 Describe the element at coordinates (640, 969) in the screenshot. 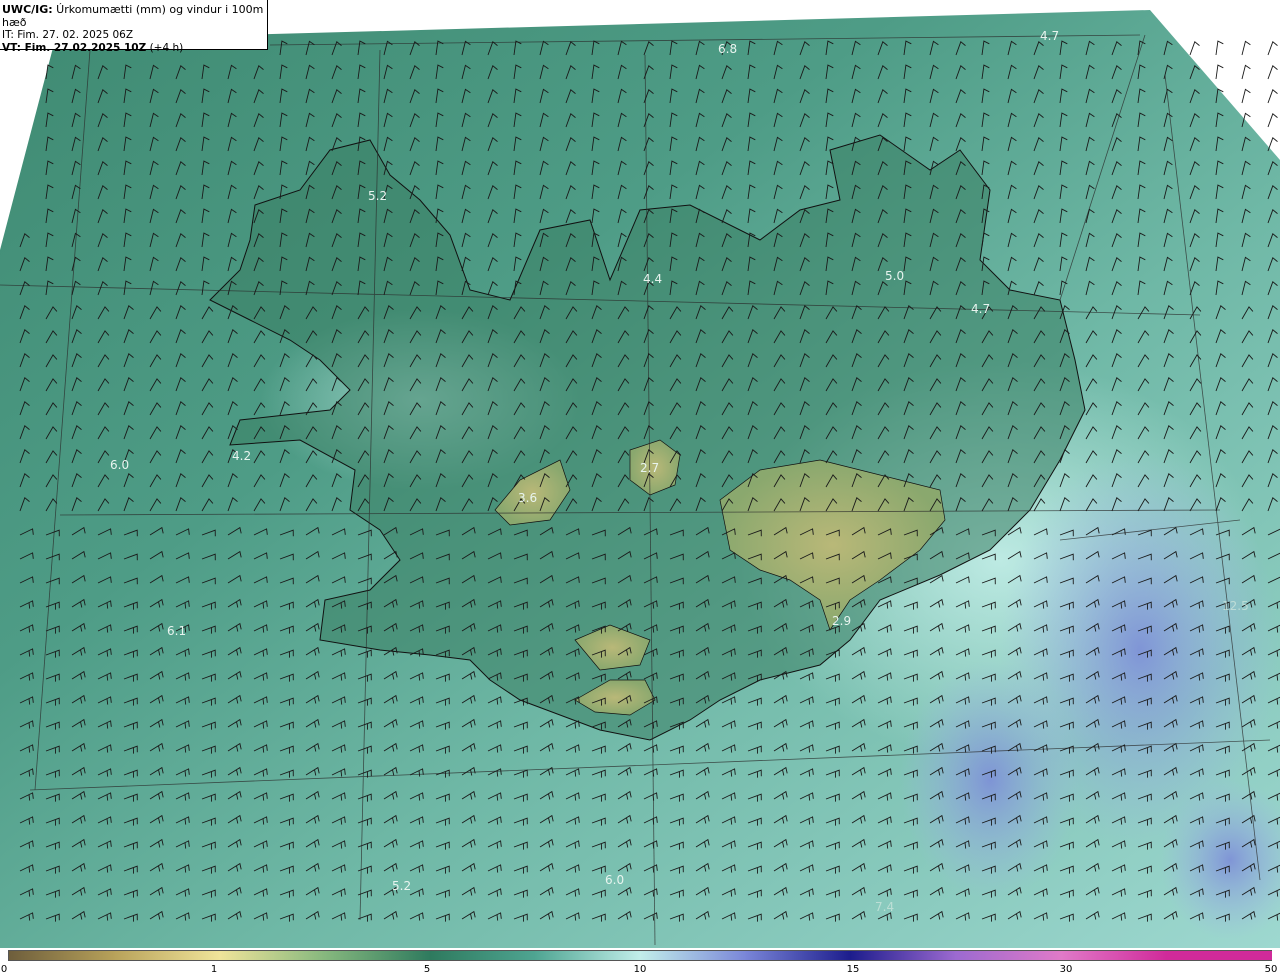

I see `colorbar-tick: 10` at that location.